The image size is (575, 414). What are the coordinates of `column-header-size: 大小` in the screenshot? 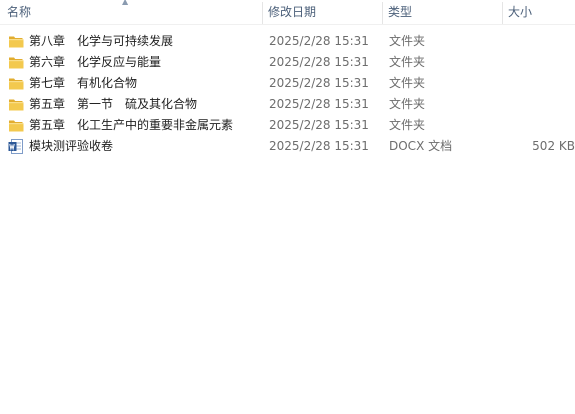 It's located at (538, 12).